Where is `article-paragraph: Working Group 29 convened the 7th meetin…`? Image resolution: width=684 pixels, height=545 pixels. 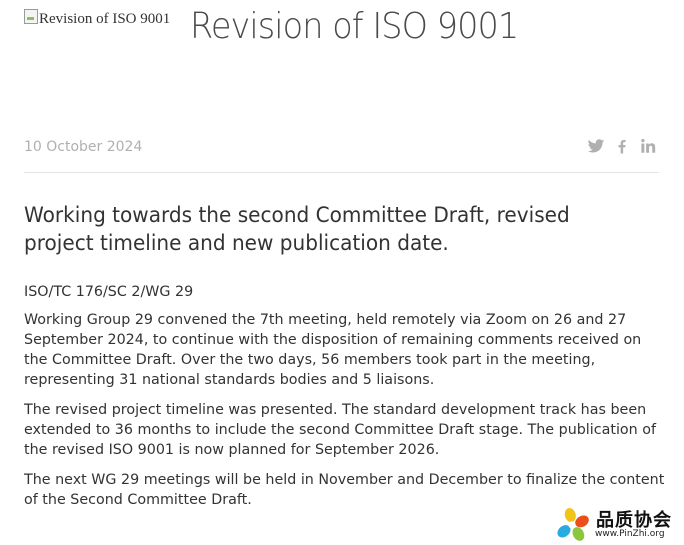
article-paragraph: Working Group 29 convened the 7th meetin… is located at coordinates (333, 350).